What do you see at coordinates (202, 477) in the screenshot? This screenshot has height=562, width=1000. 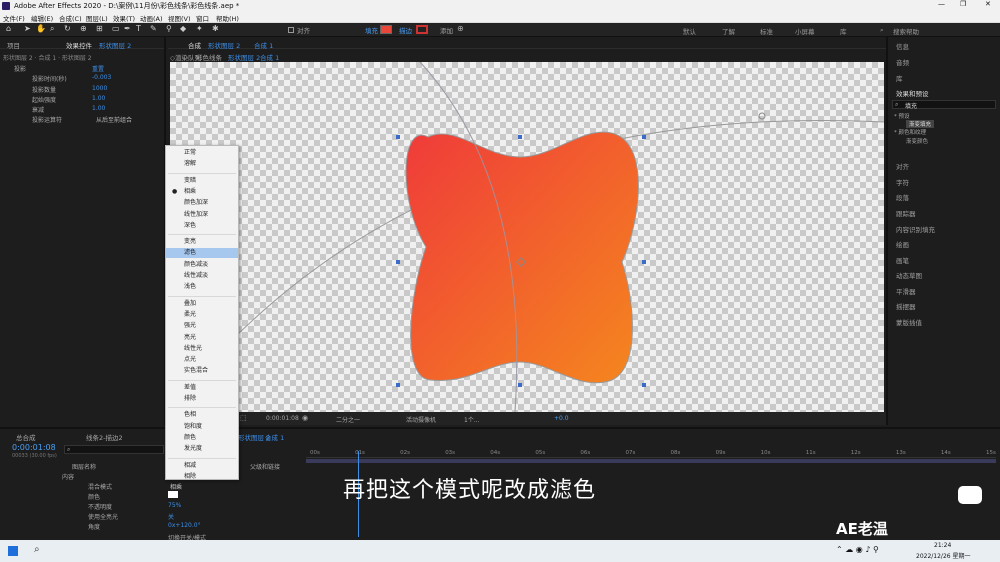 I see `blend-mode-option: 相除` at bounding box center [202, 477].